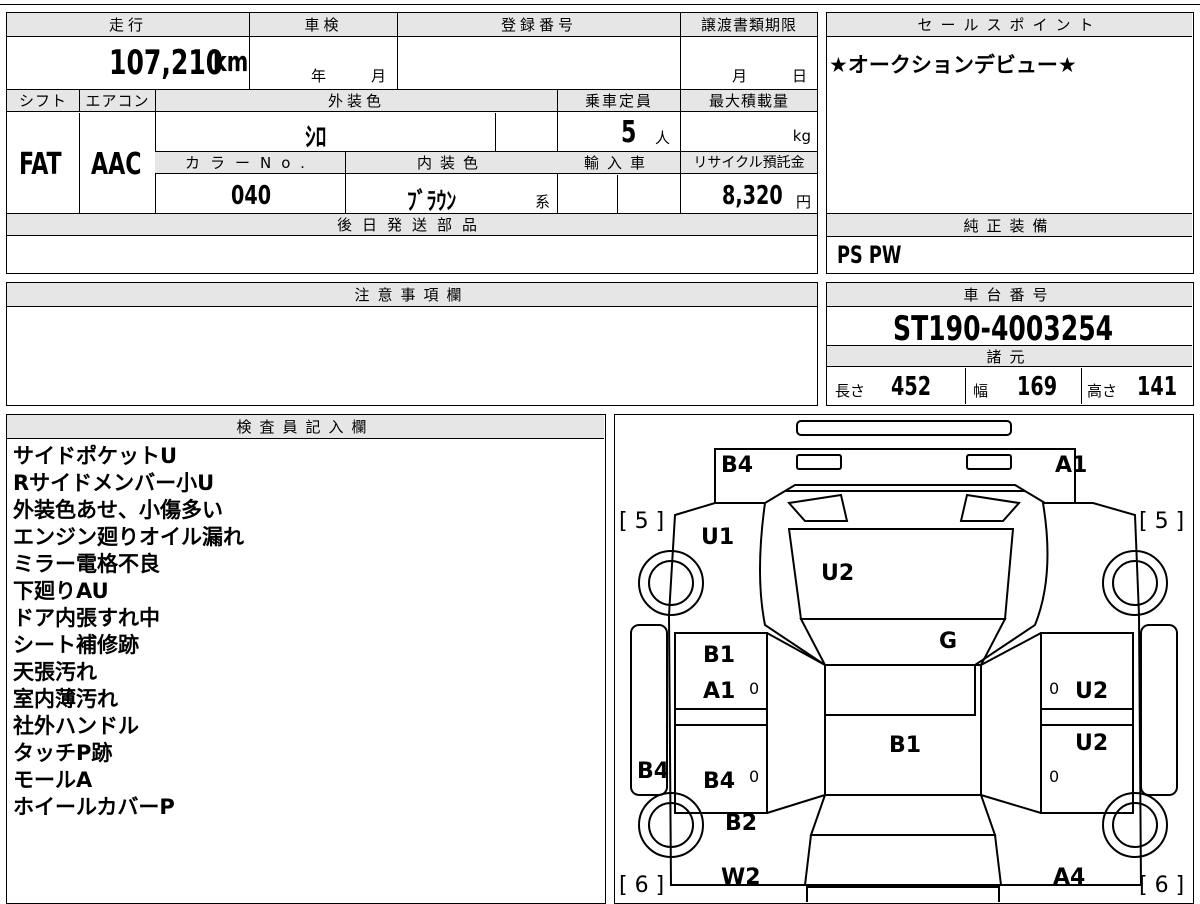 This screenshot has height=904, width=1200. I want to click on ac-value-cell: AAC, so click(117, 163).